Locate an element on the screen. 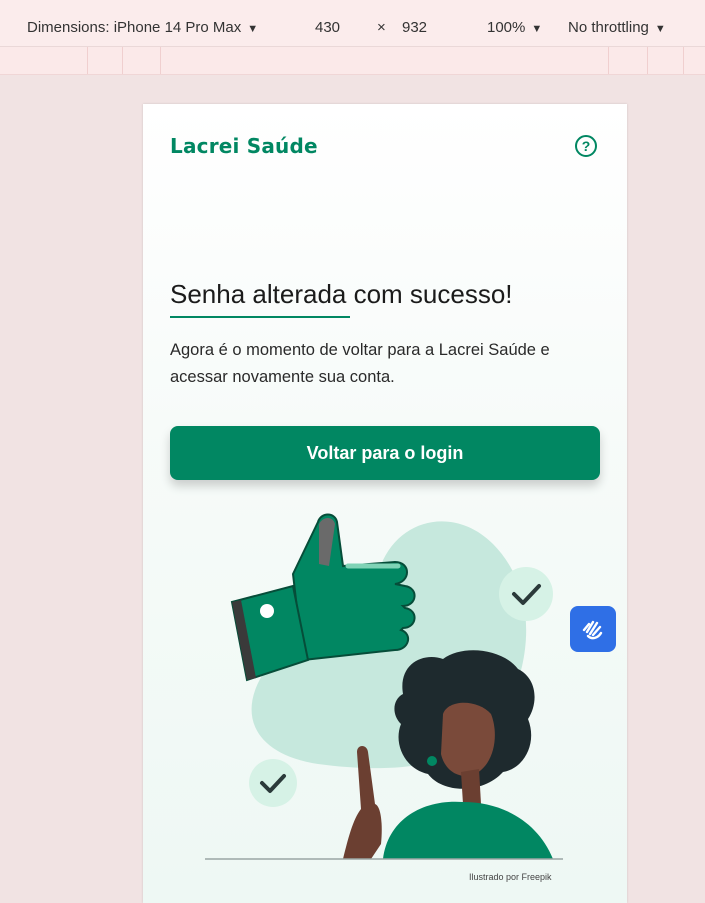  device-dimensions-dropdown: Dimensions: iPhone 14 Pro Max ▼ is located at coordinates (142, 27).